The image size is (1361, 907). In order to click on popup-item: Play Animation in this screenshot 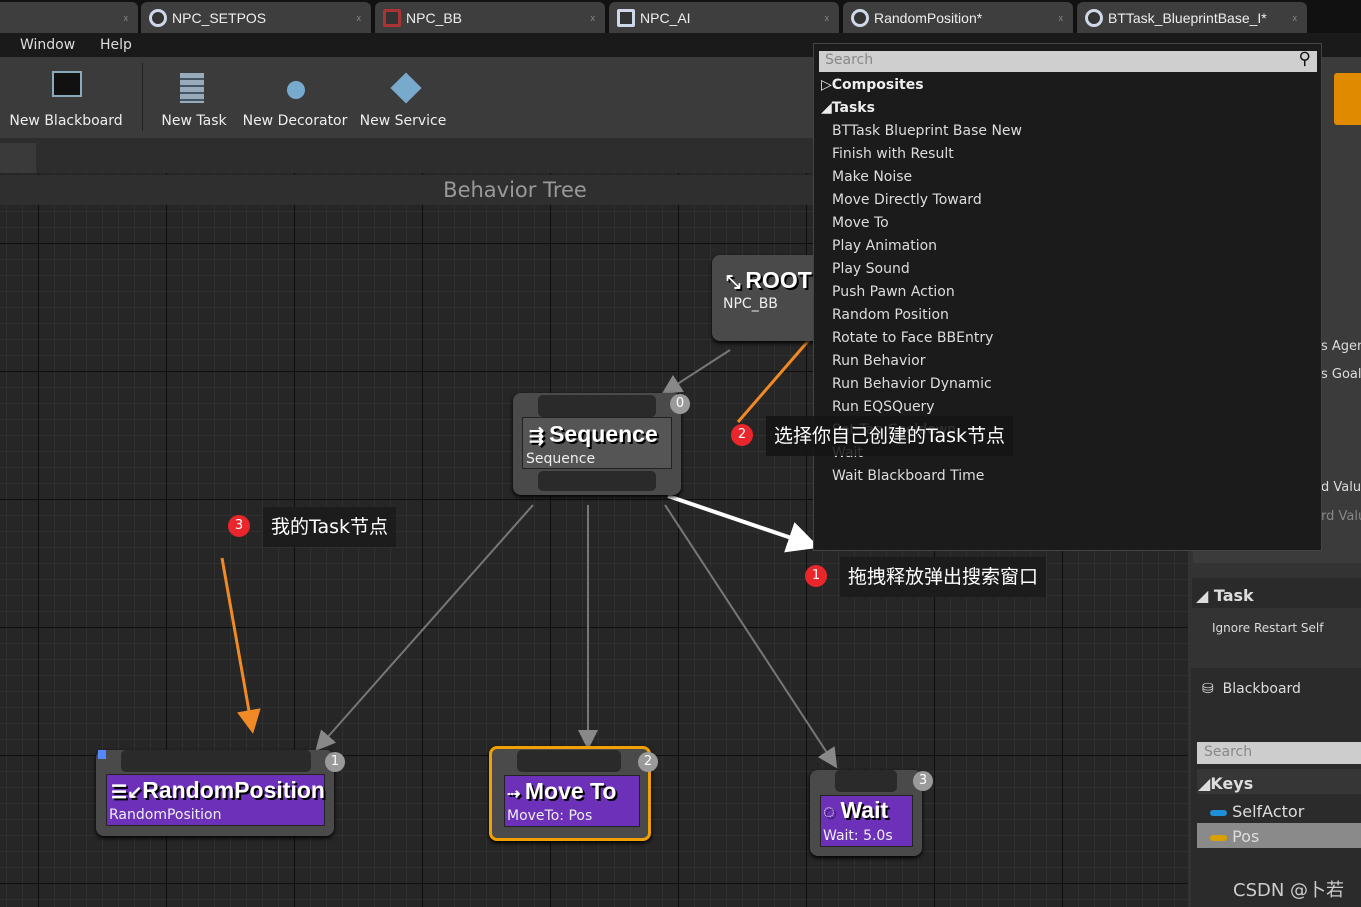, I will do `click(884, 246)`.